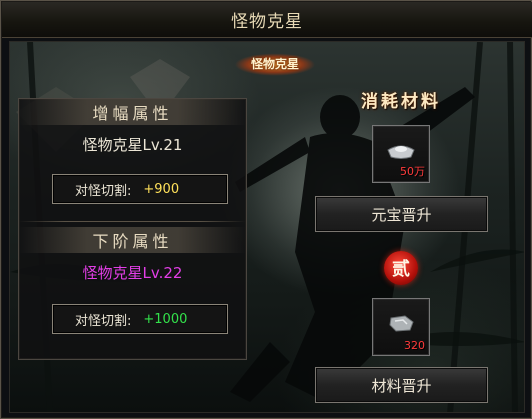  I want to click on title-bar: 怪物克星, so click(267, 20).